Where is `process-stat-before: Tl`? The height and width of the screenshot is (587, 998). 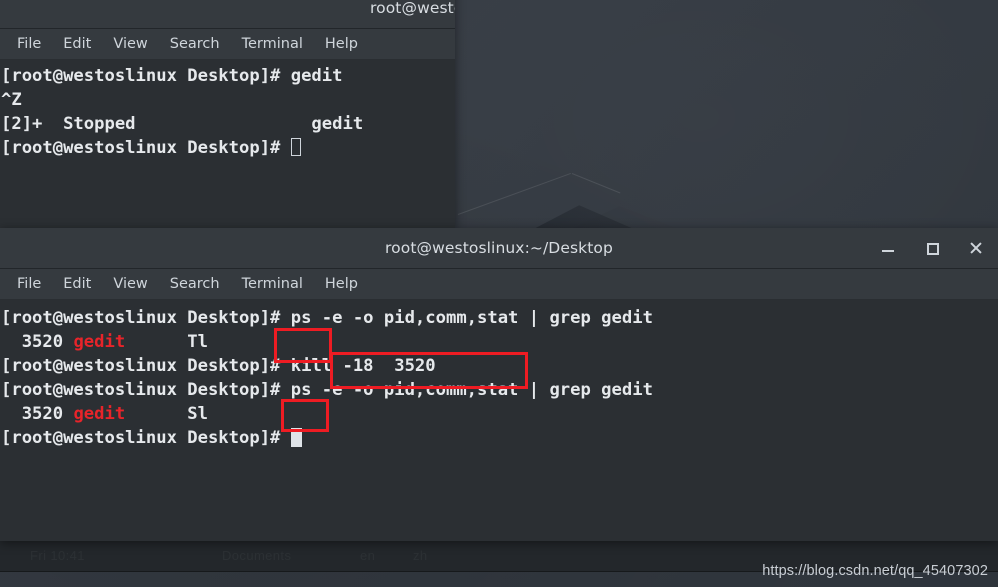
process-stat-before: Tl is located at coordinates (197, 342).